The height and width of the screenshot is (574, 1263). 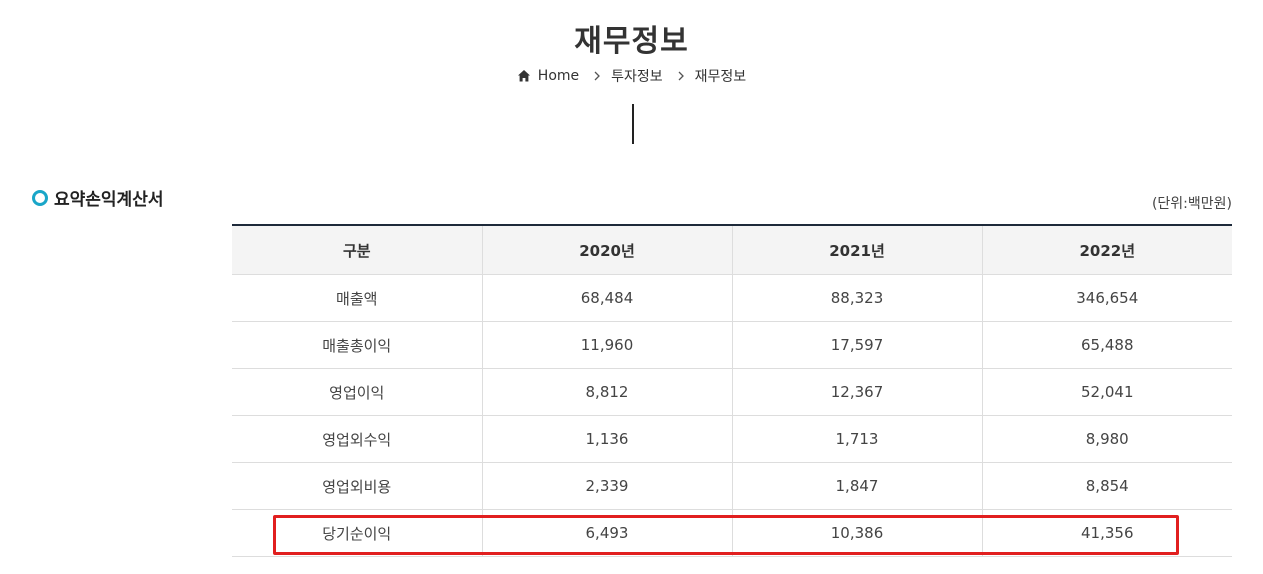 I want to click on title-divider, so click(x=633, y=124).